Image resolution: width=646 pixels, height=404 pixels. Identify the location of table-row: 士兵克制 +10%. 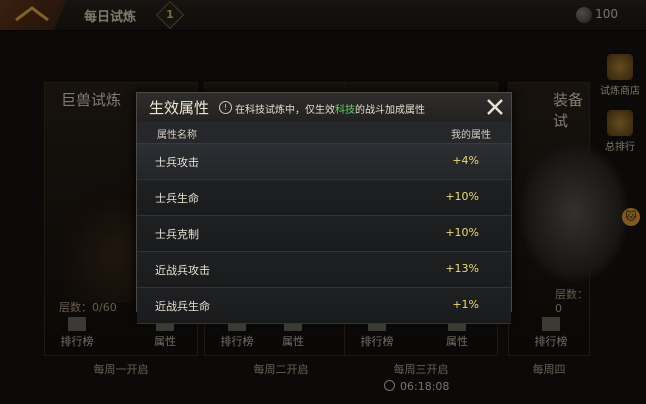
(324, 234).